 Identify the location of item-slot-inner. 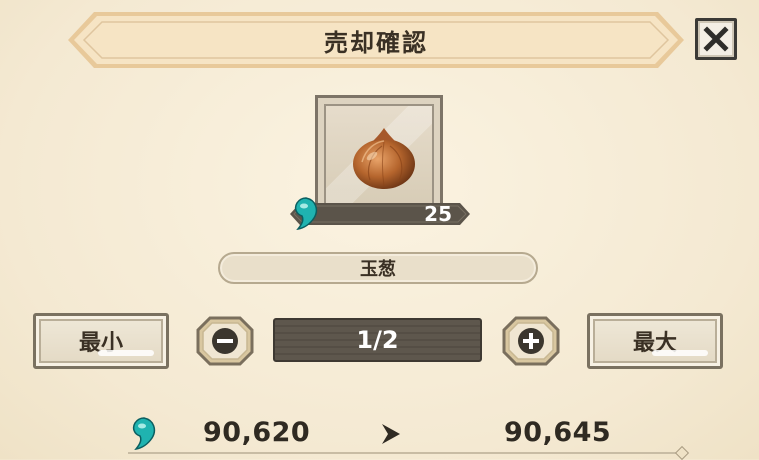
(379, 156).